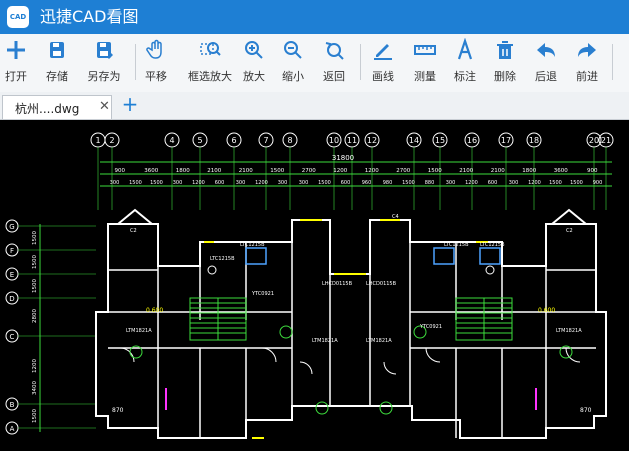 The width and height of the screenshot is (629, 451). What do you see at coordinates (105, 50) in the screenshot?
I see `save-as-icon` at bounding box center [105, 50].